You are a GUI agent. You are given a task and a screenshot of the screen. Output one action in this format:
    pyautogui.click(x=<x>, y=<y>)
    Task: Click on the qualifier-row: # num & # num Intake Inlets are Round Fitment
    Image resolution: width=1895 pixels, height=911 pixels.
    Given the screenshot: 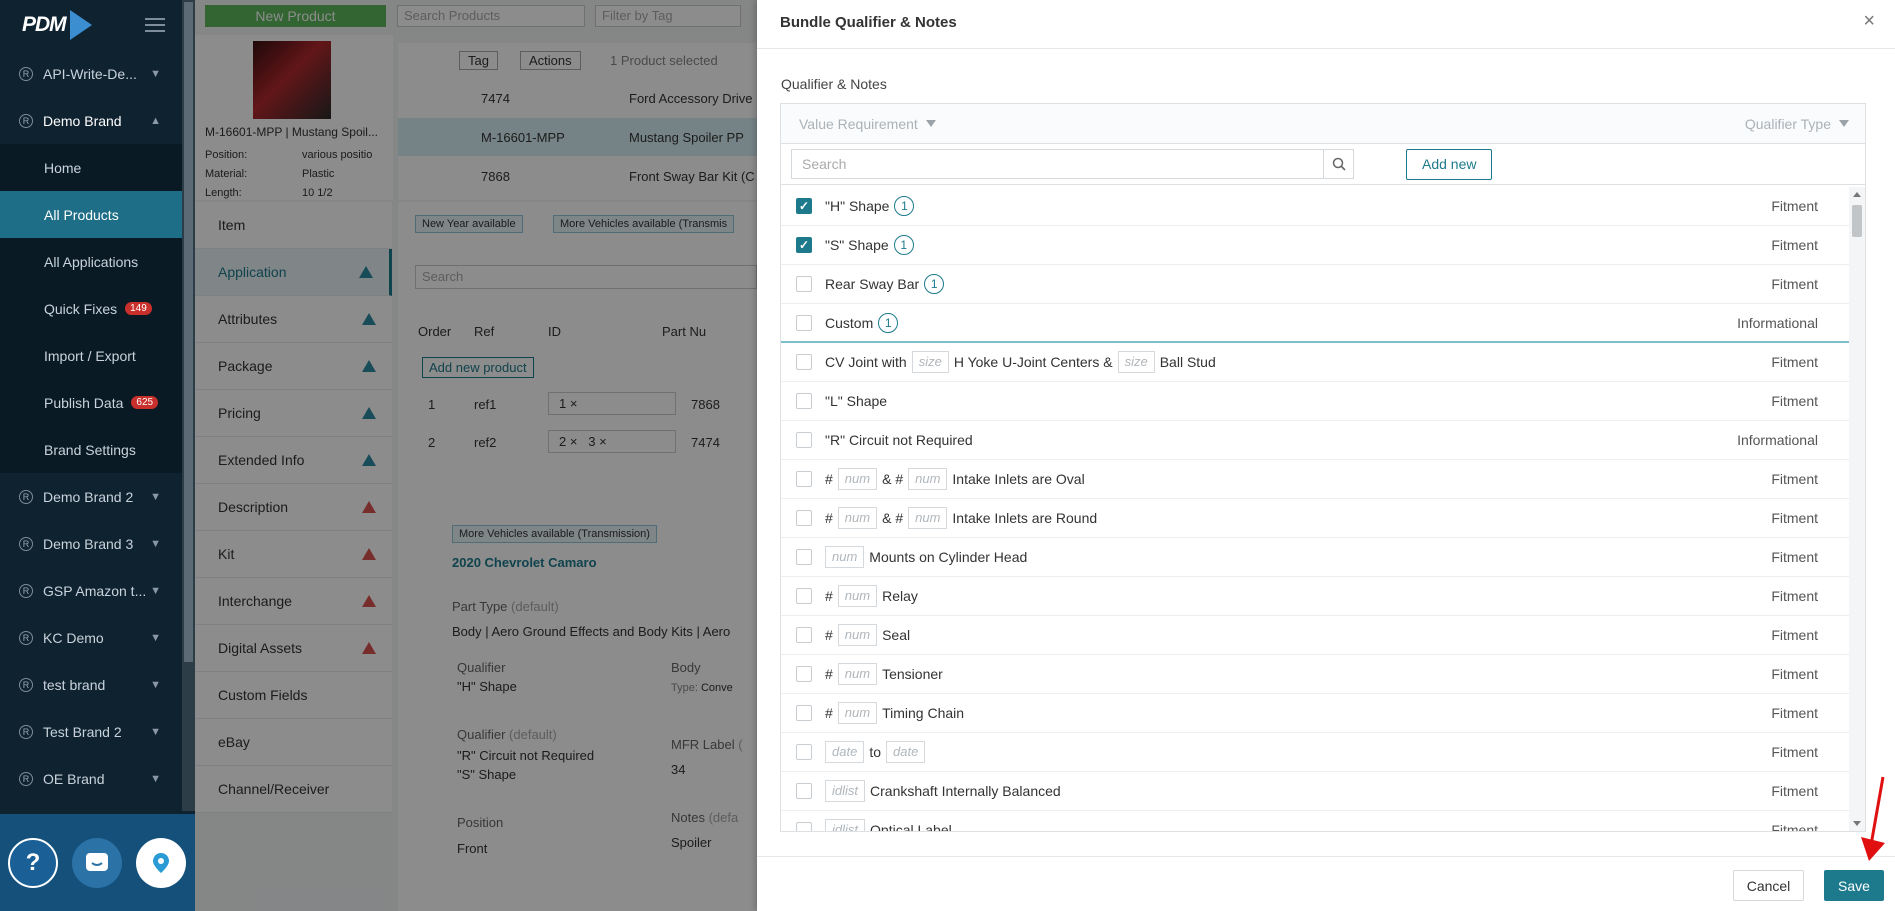 What is the action you would take?
    pyautogui.click(x=1316, y=518)
    